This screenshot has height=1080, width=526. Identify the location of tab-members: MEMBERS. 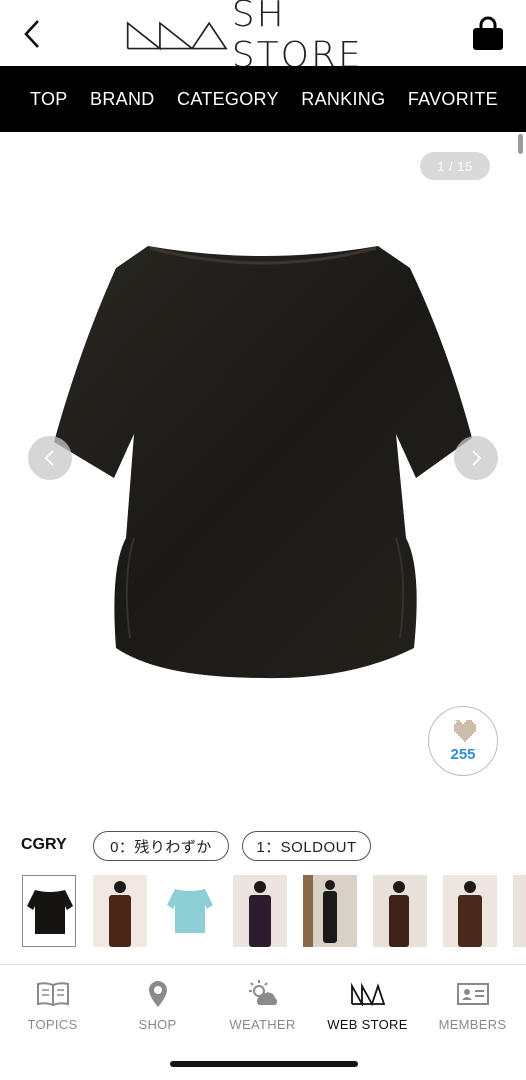
(472, 1009).